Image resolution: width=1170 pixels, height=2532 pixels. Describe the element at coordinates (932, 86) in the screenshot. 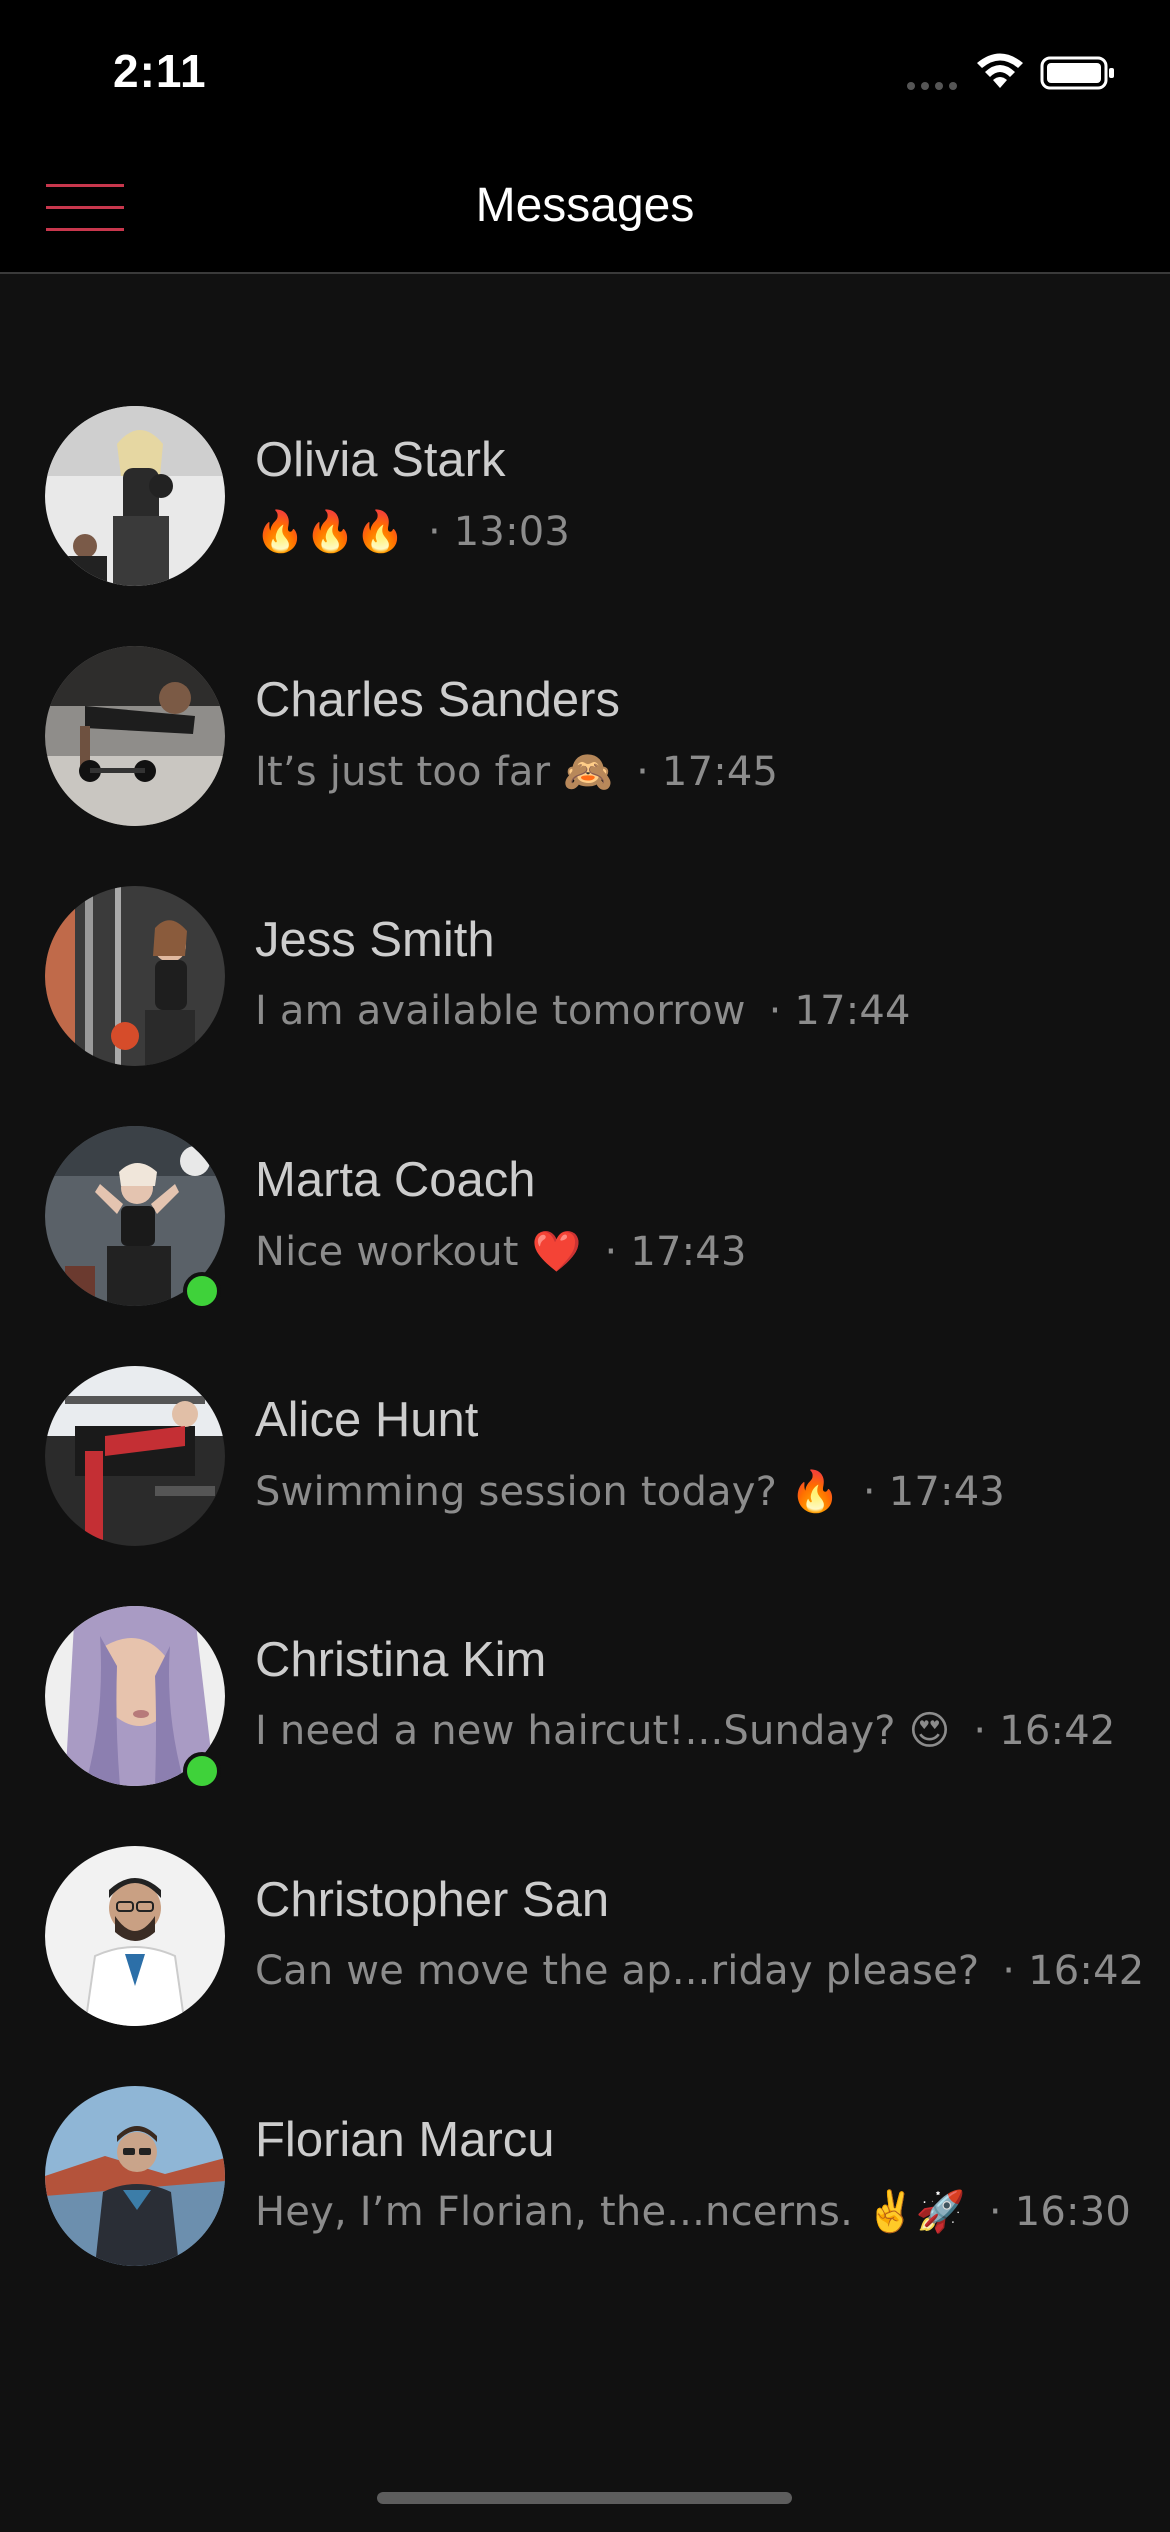

I see `cellular-signal-icon` at that location.